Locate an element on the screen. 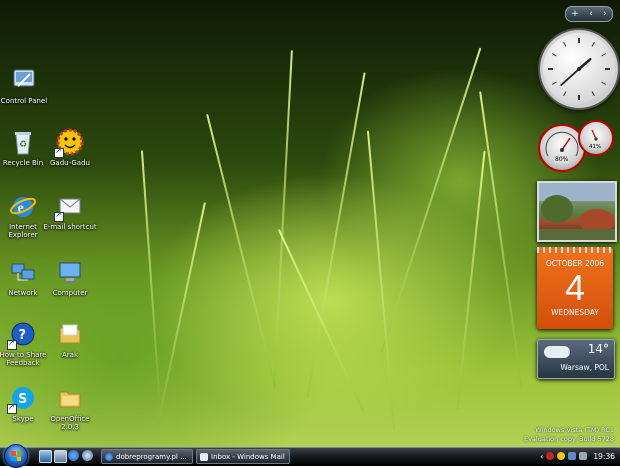 This screenshot has width=620, height=468. tray-expand-icon: ‹ is located at coordinates (541, 456).